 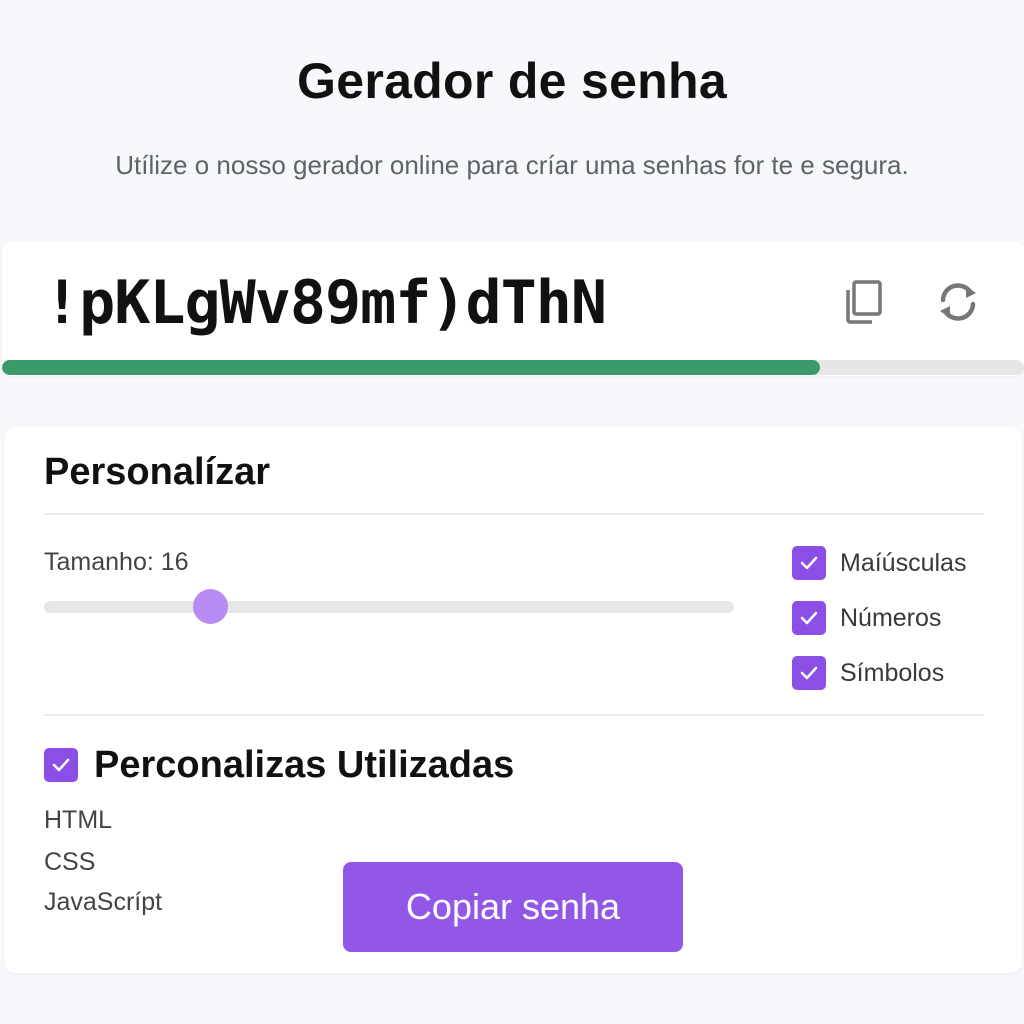 I want to click on refresh-icon, so click(x=958, y=302).